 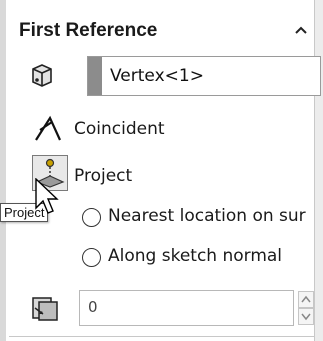 I want to click on spin-down-button, so click(x=306, y=316).